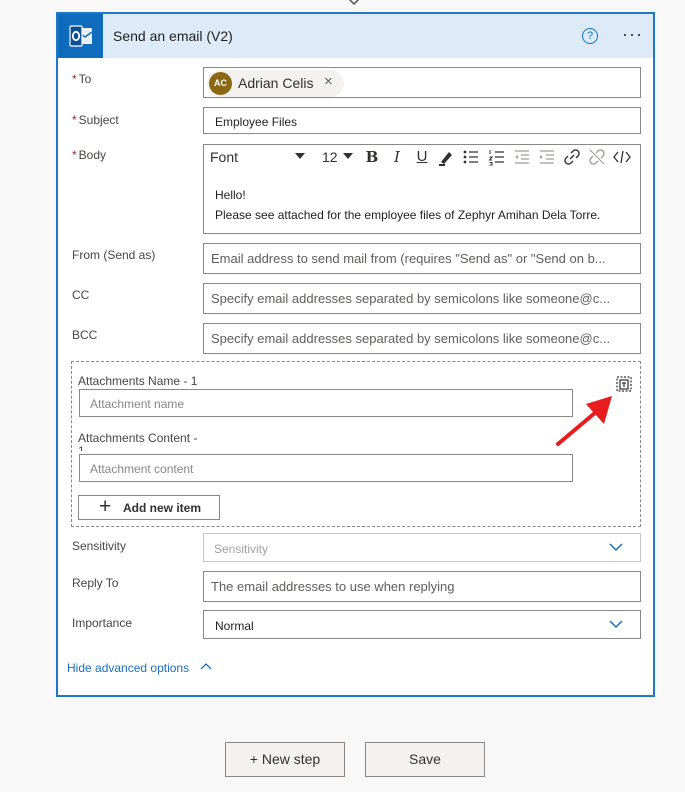  Describe the element at coordinates (632, 34) in the screenshot. I see `ellipsis-icon: ···` at that location.